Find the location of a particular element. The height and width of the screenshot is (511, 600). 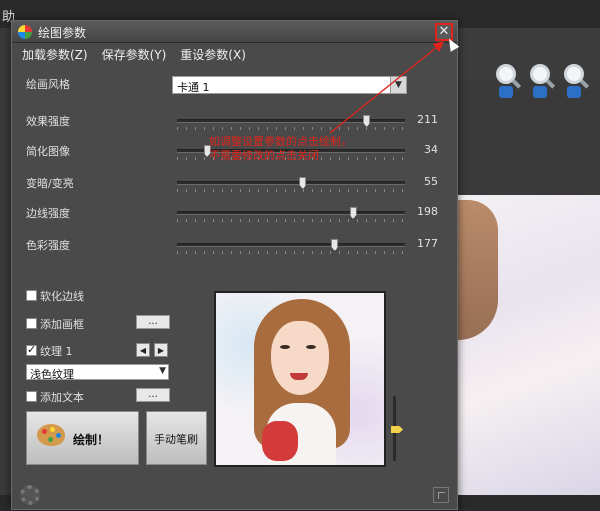

manual-brush-label: 手动笔刷 is located at coordinates (176, 439).